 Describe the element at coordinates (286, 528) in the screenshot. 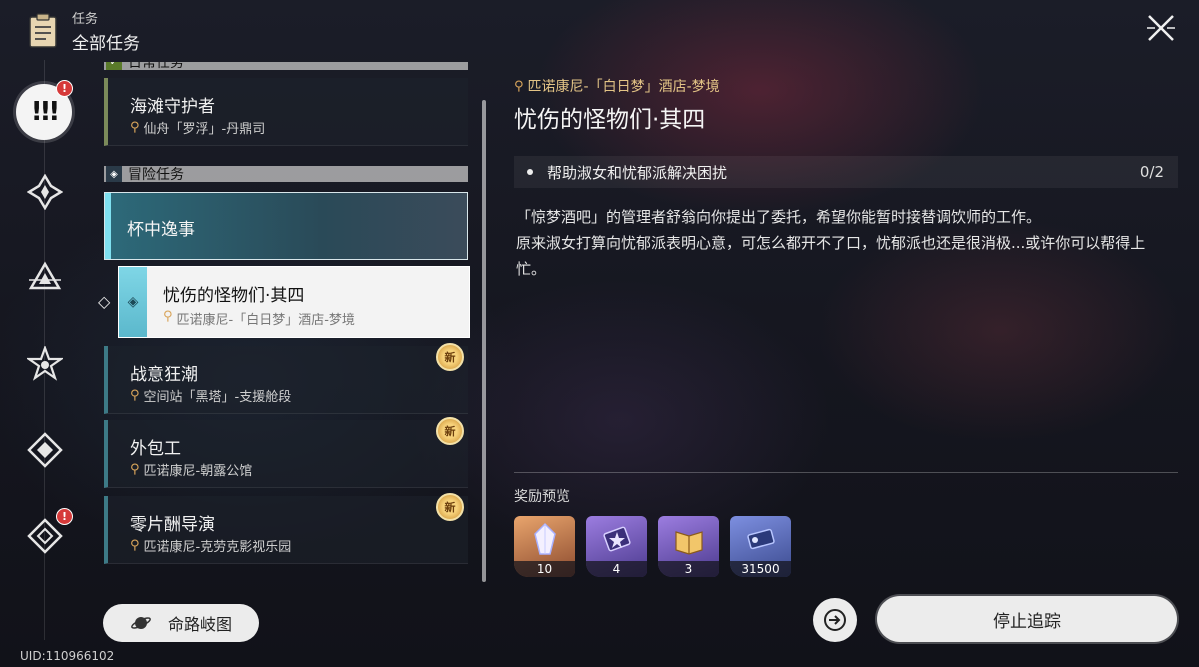

I see `mission-item: 零片酬导演 ⚲ 匹诺康尼-克劳克影视乐园 新` at that location.